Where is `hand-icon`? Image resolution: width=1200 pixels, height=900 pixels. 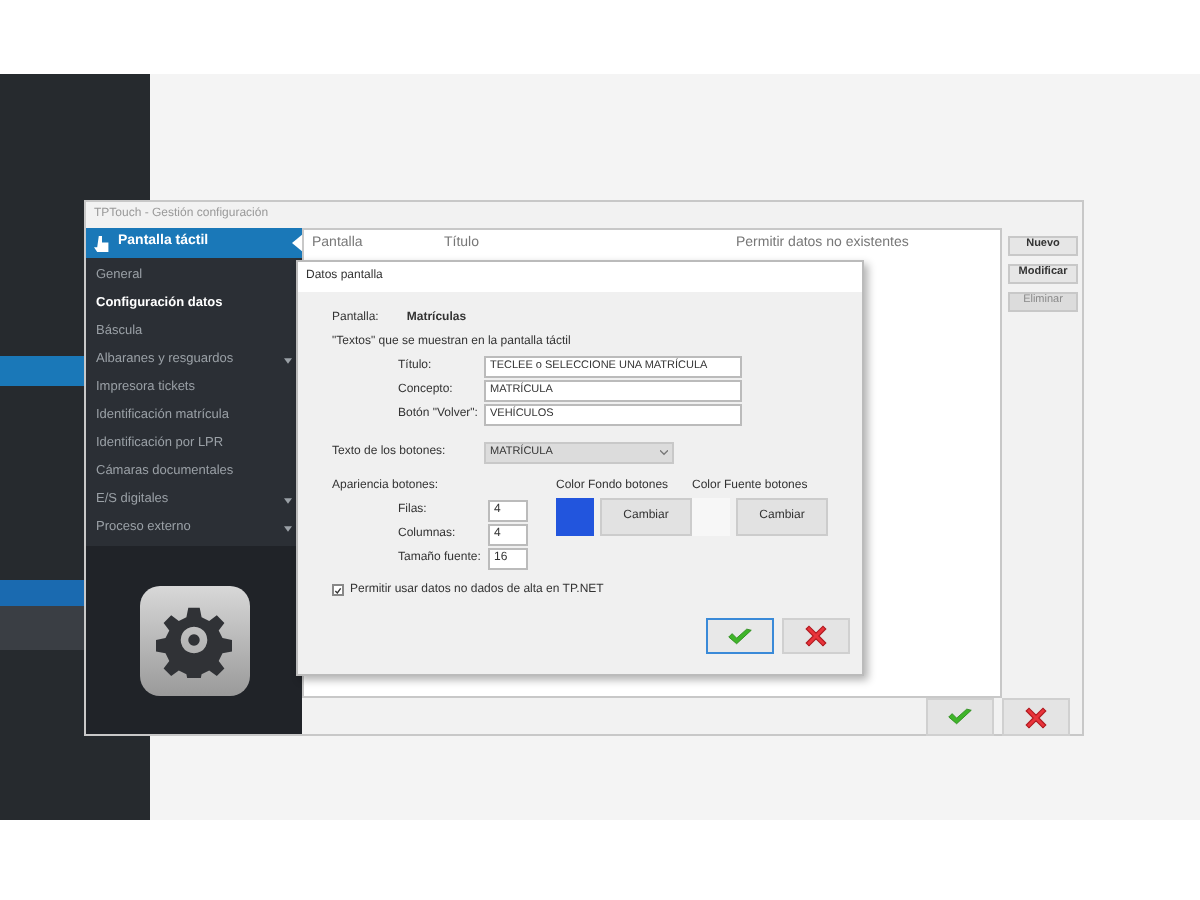 hand-icon is located at coordinates (102, 243).